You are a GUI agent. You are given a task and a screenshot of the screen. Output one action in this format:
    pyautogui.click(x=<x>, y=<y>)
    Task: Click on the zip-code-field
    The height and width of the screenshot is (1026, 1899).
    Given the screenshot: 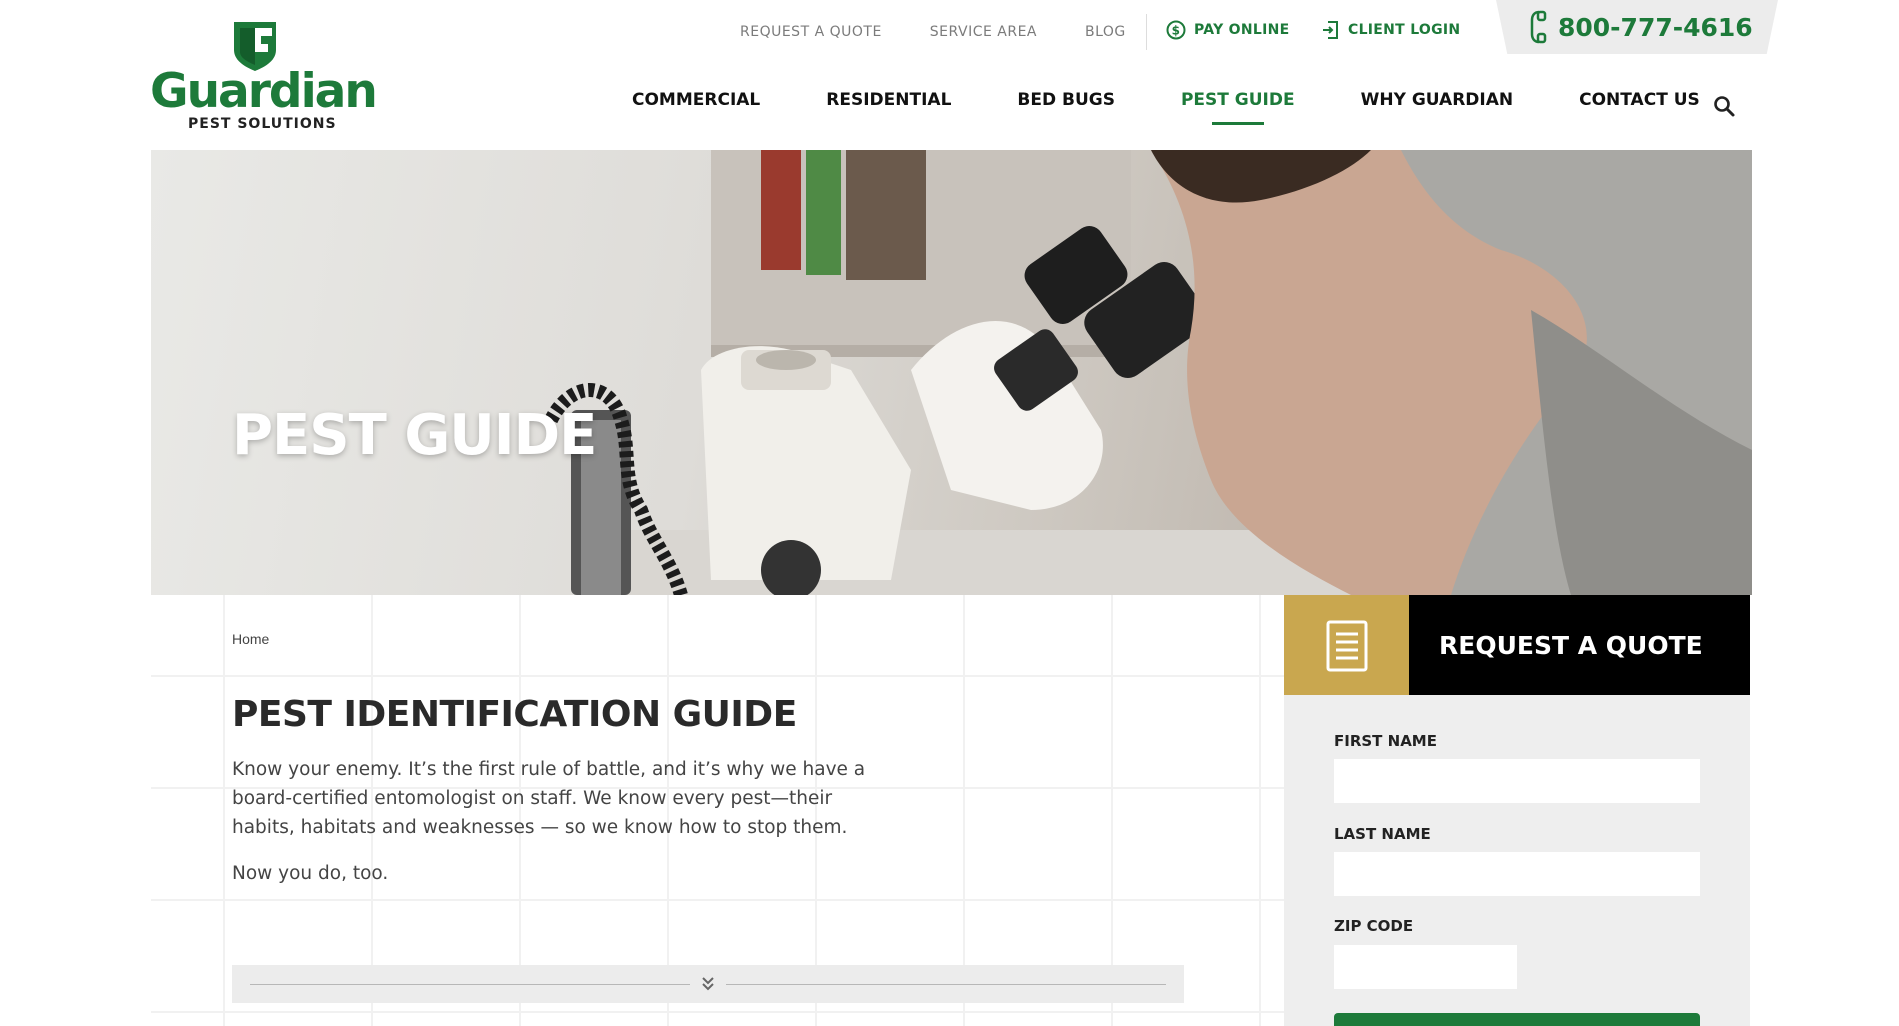 What is the action you would take?
    pyautogui.click(x=1425, y=967)
    